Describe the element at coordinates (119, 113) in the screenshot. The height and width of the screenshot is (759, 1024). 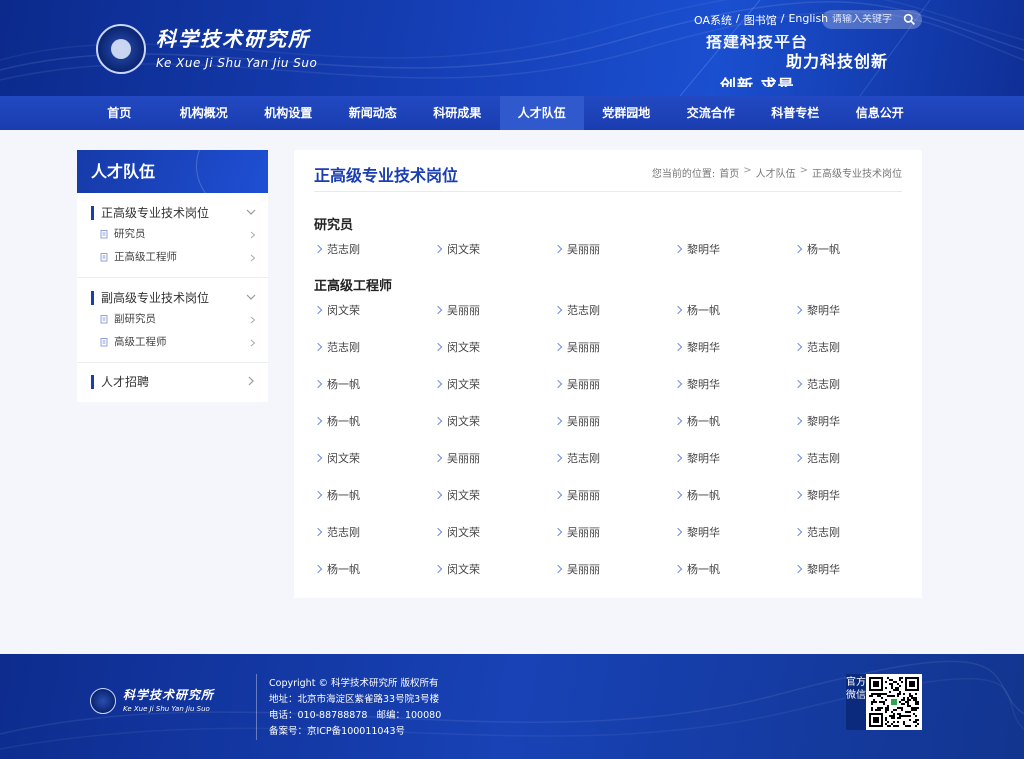
I see `nav-item-home: 首页` at that location.